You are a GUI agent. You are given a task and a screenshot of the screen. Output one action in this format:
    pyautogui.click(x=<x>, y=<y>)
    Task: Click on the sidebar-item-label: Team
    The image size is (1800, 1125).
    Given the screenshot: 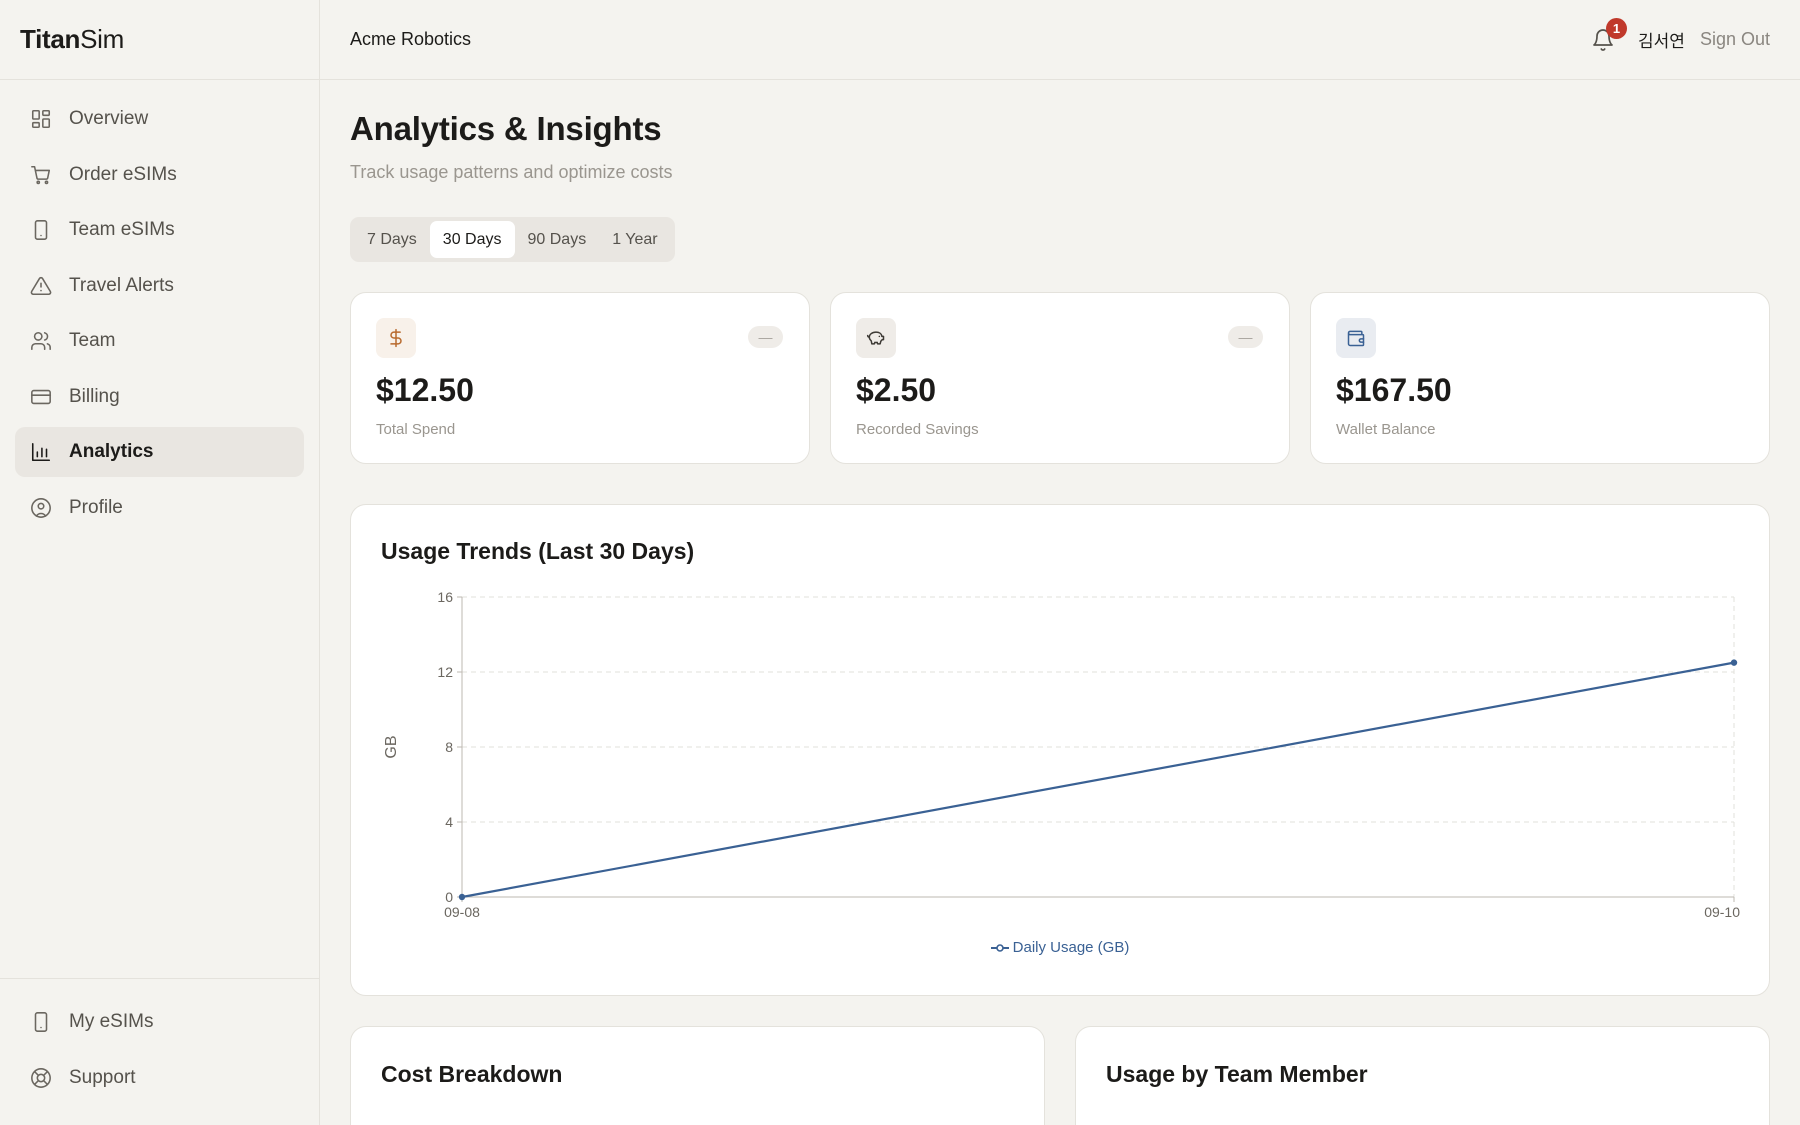 What is the action you would take?
    pyautogui.click(x=92, y=340)
    